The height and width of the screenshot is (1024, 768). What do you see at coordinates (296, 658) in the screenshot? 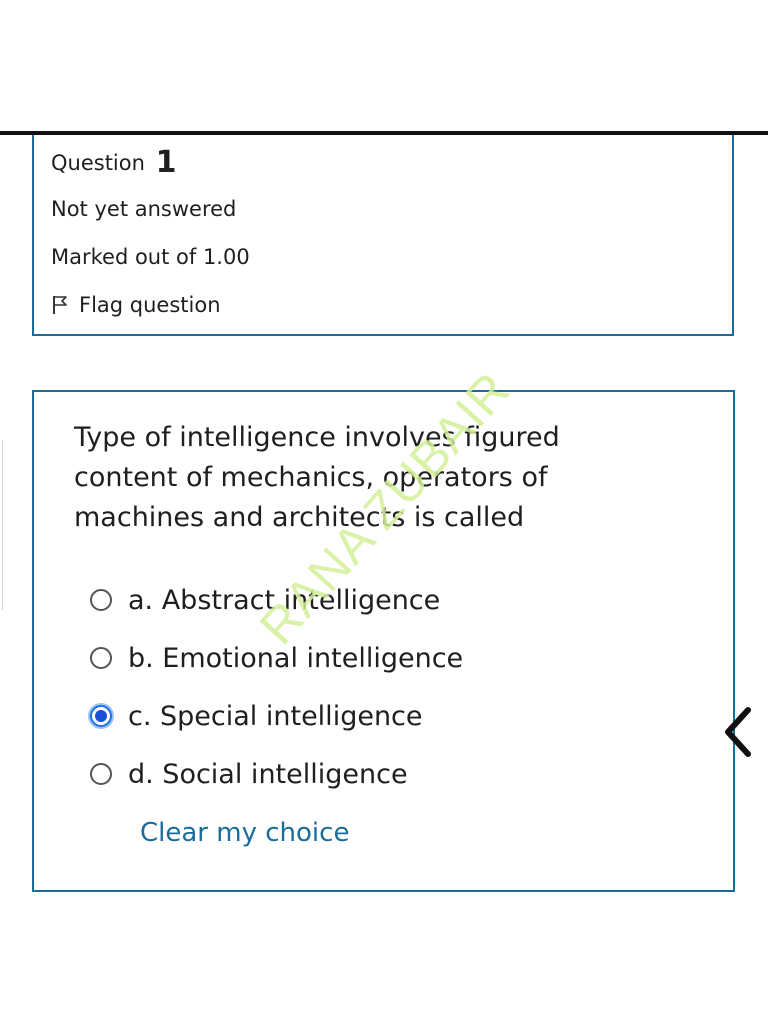
I see `option-b-label: b. Emotional intelligence` at bounding box center [296, 658].